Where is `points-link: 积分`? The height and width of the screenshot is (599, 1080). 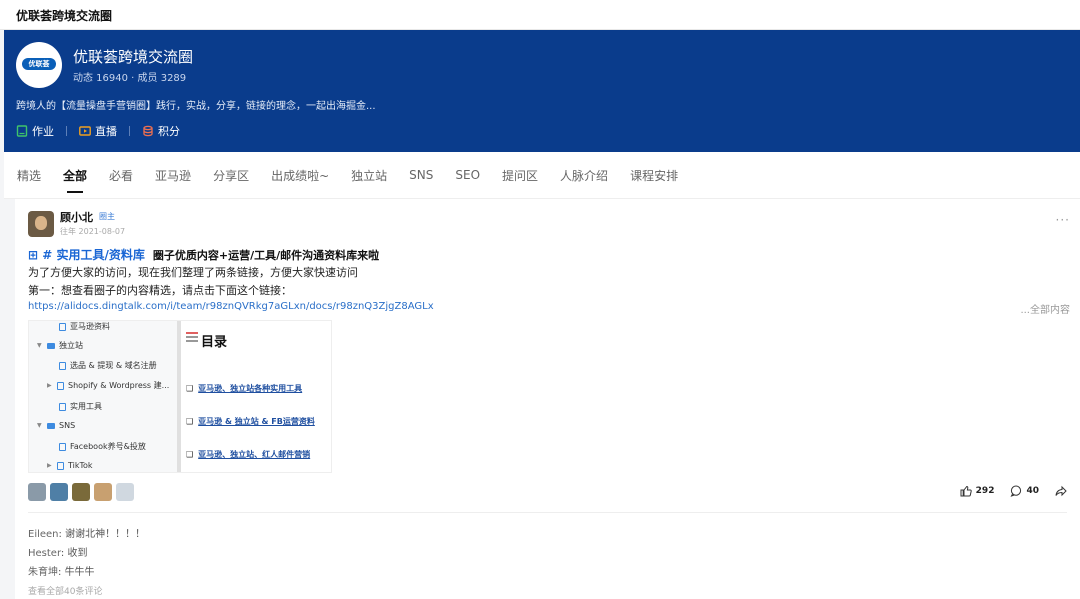
points-link: 积分 is located at coordinates (161, 131).